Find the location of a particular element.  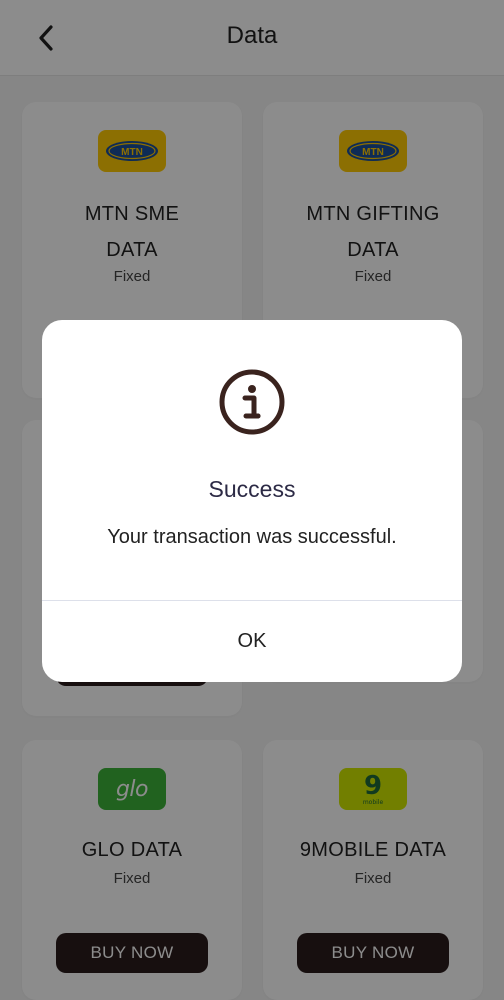

dialog-message: Your transaction was successful. is located at coordinates (252, 537).